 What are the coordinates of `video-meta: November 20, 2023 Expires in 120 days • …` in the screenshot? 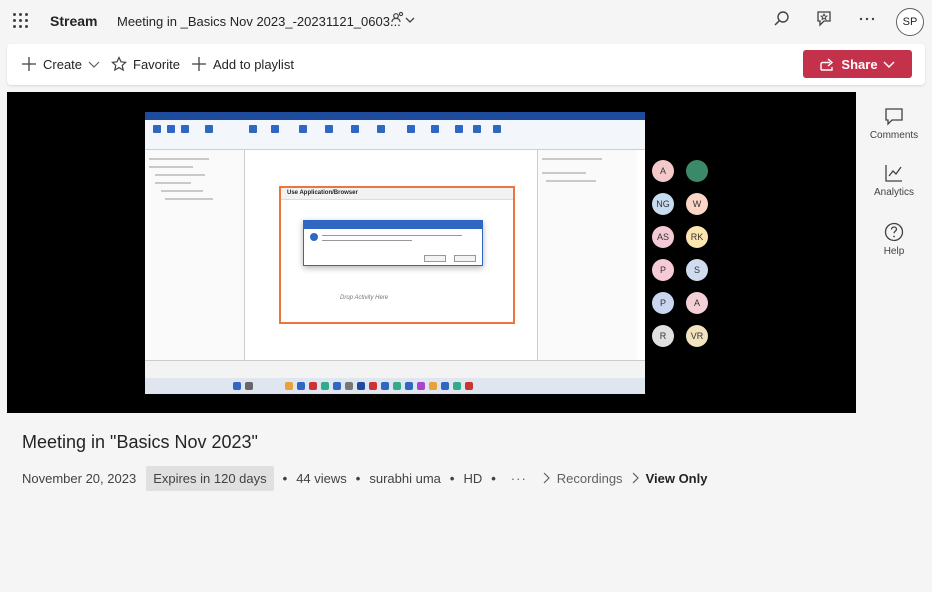 It's located at (364, 478).